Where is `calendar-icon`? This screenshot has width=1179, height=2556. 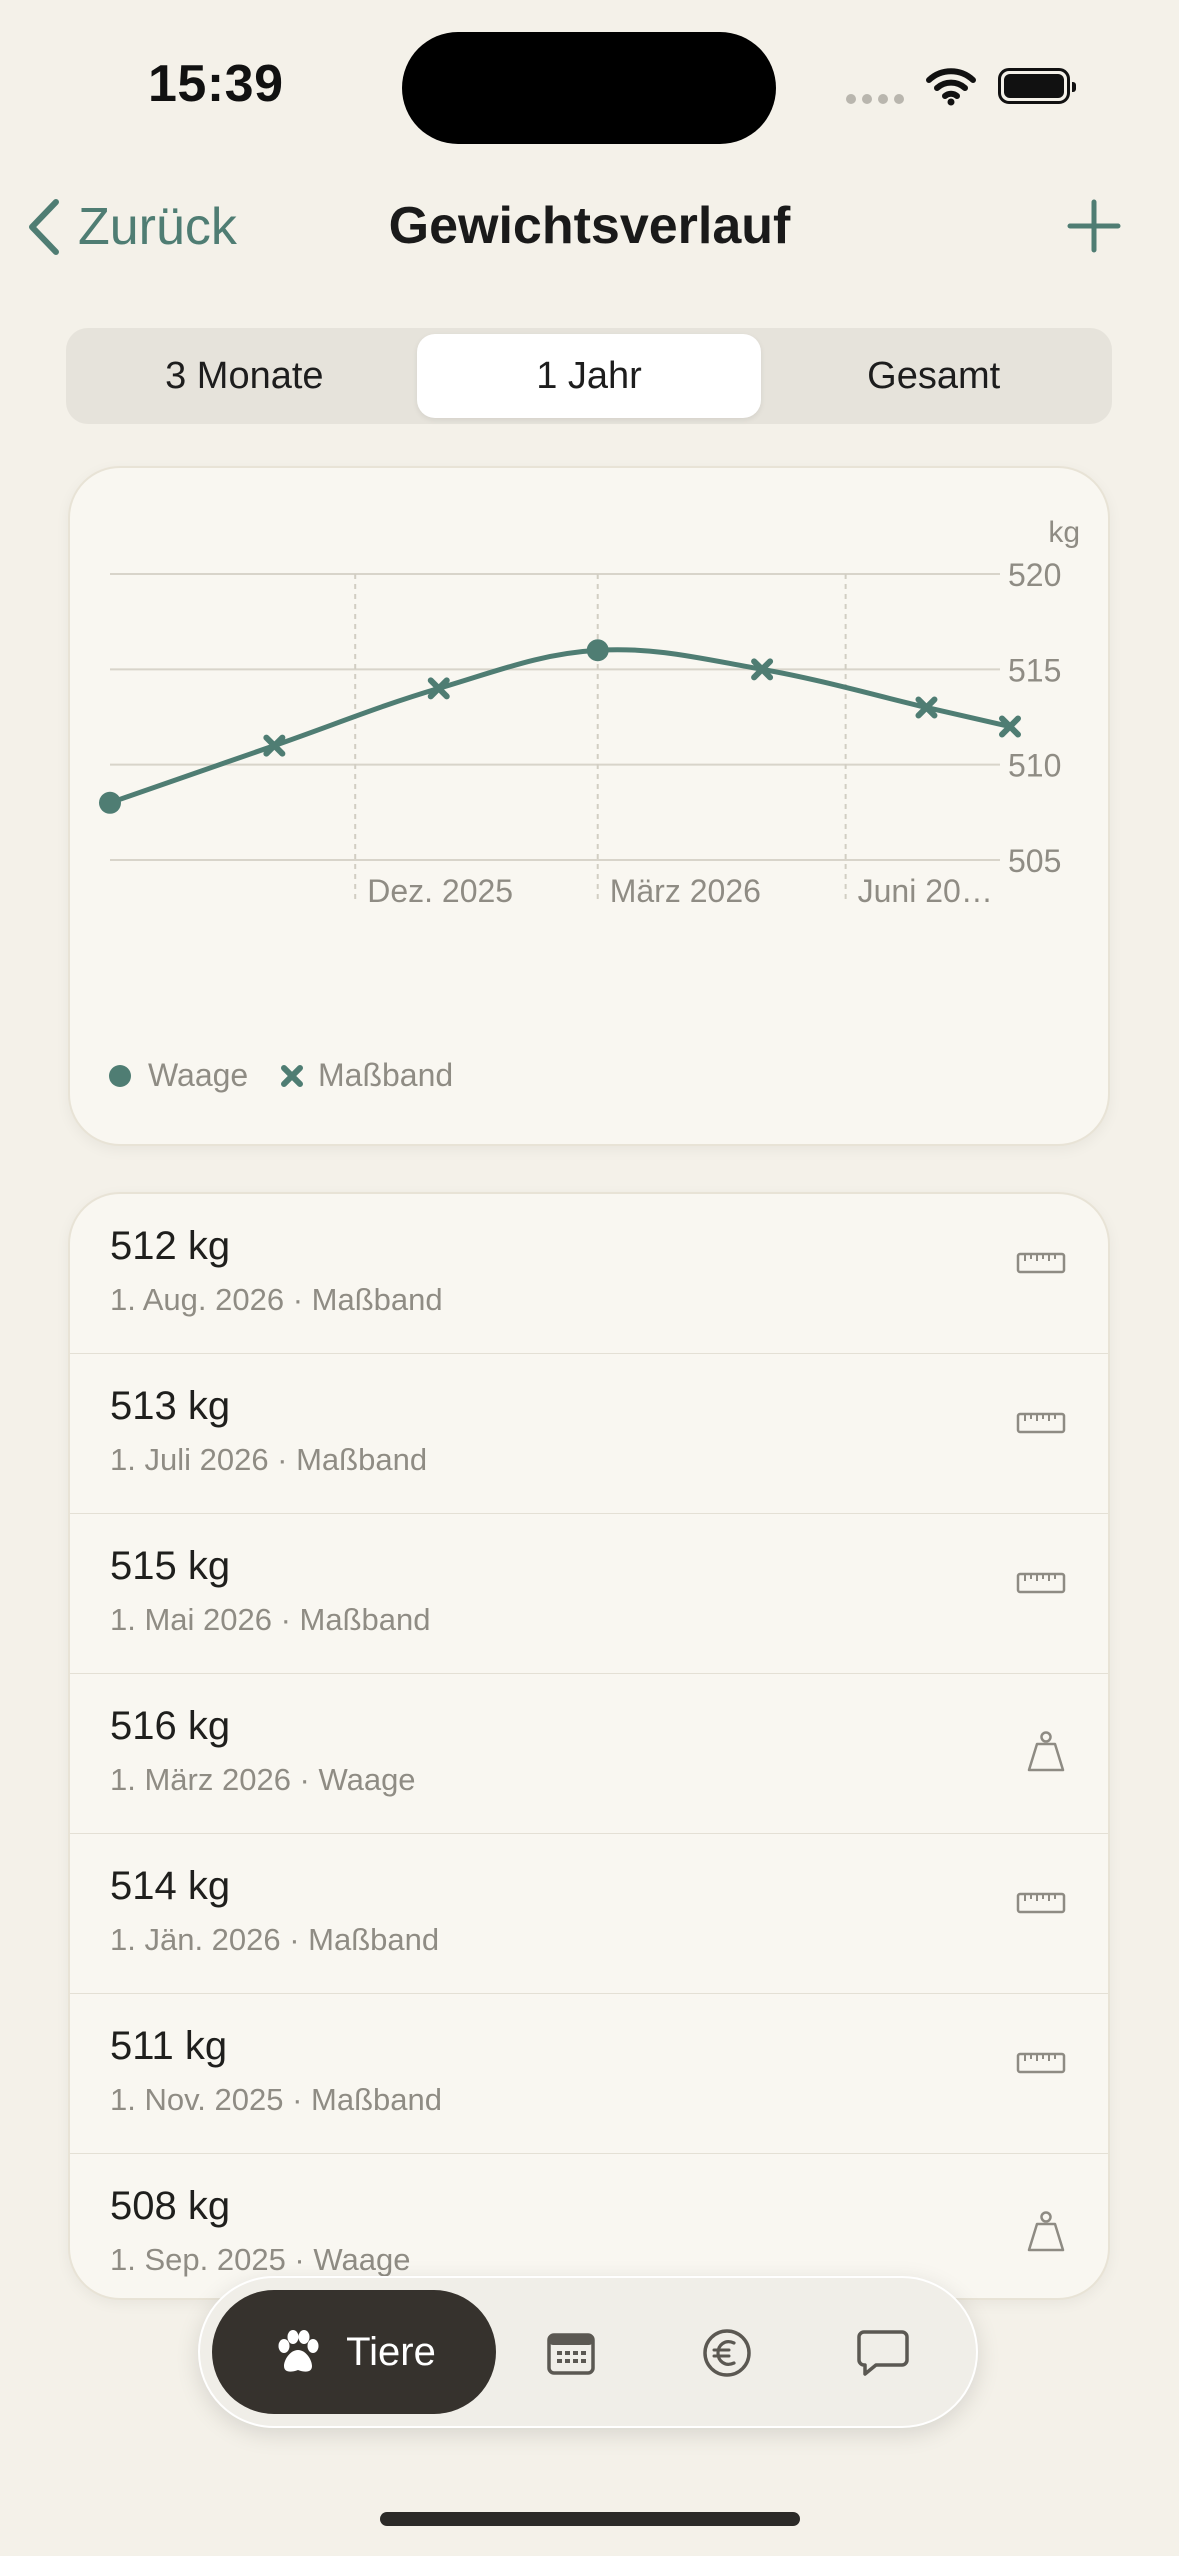 calendar-icon is located at coordinates (571, 2354).